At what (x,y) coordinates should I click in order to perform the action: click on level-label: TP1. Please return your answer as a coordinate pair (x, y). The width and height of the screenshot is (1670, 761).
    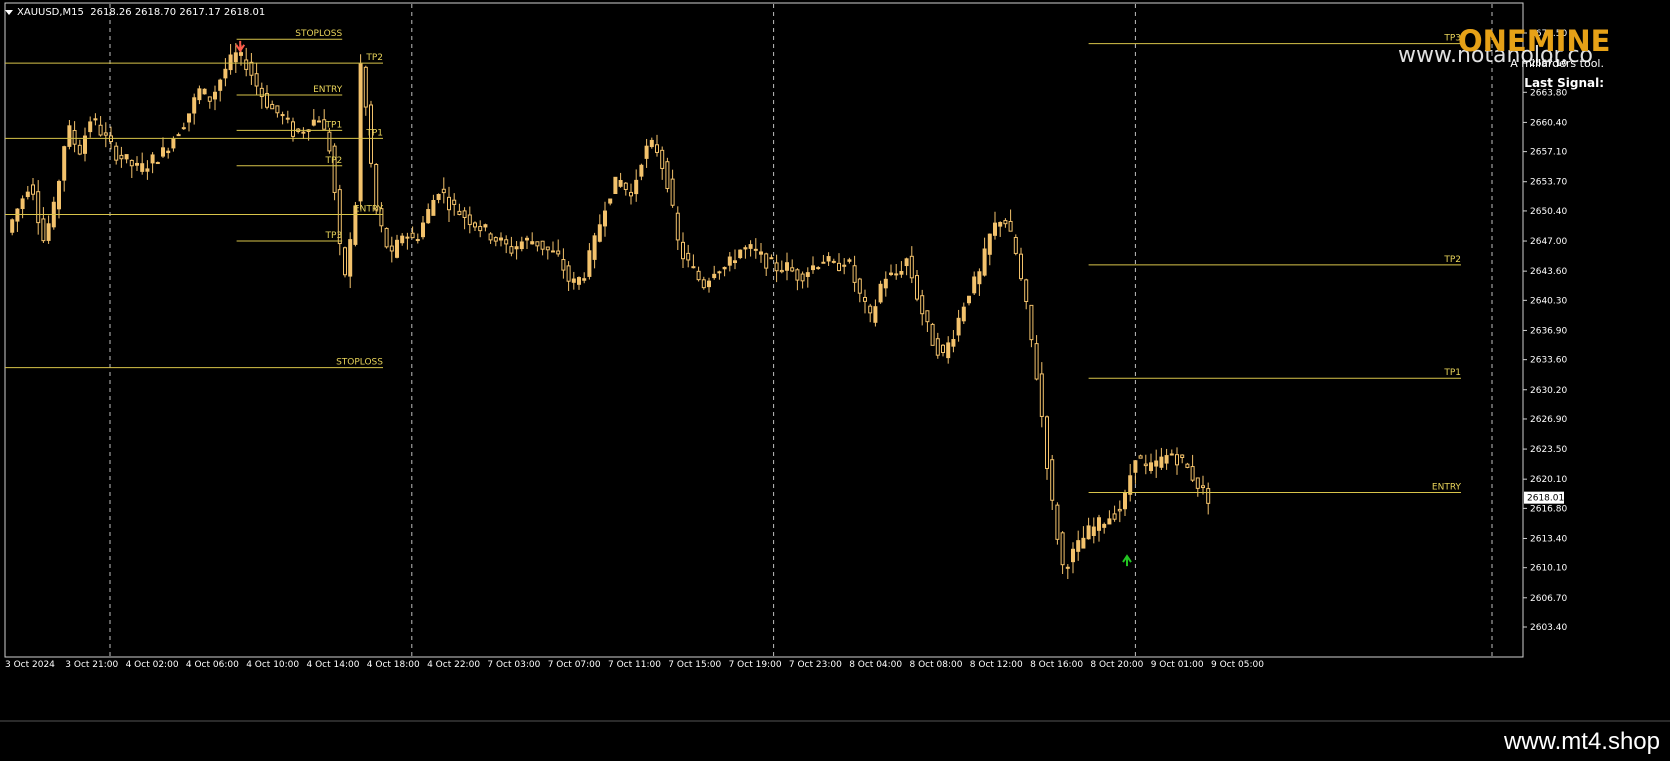
    Looking at the image, I should click on (334, 125).